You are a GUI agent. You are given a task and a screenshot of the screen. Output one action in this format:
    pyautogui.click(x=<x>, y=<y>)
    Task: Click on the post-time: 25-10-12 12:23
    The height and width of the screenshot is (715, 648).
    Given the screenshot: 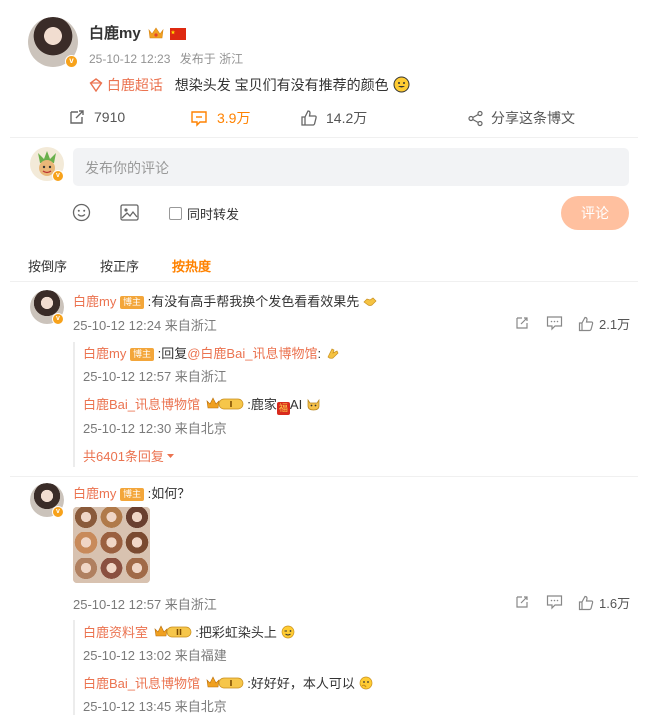 What is the action you would take?
    pyautogui.click(x=129, y=59)
    